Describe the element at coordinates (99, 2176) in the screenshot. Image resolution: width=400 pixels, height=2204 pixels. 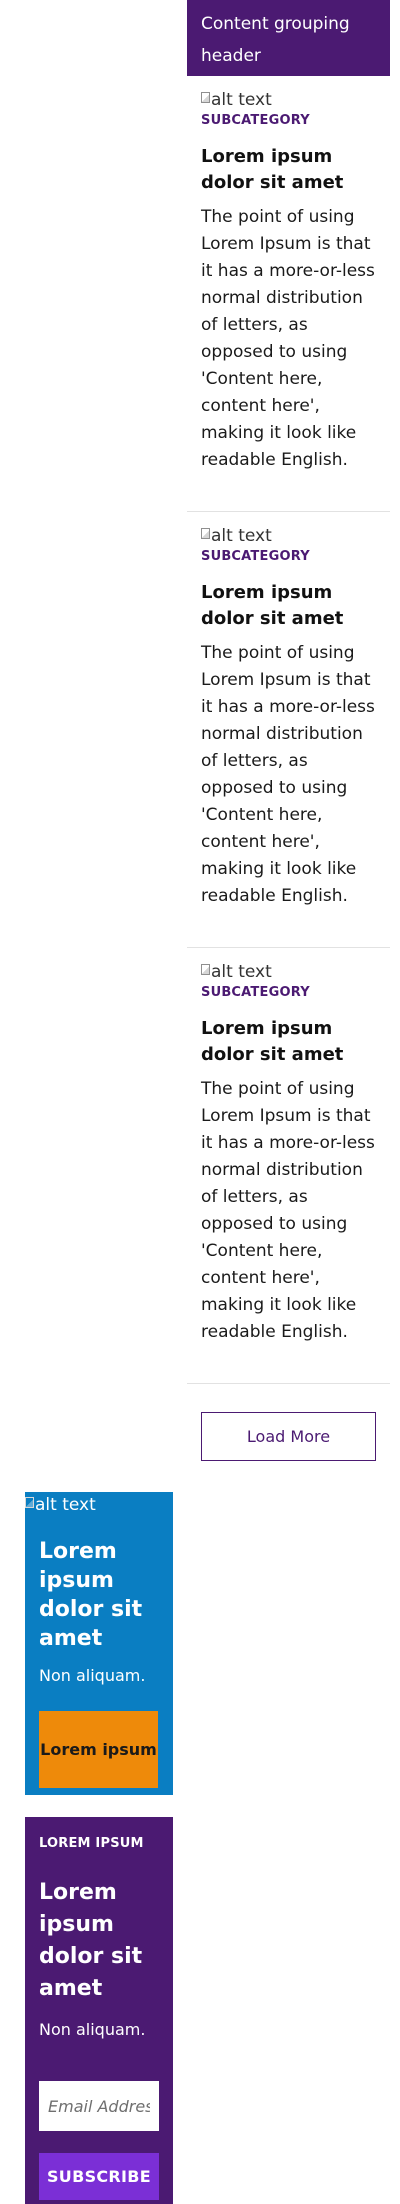
I see `subscribe-button: SUBSCRIBE` at that location.